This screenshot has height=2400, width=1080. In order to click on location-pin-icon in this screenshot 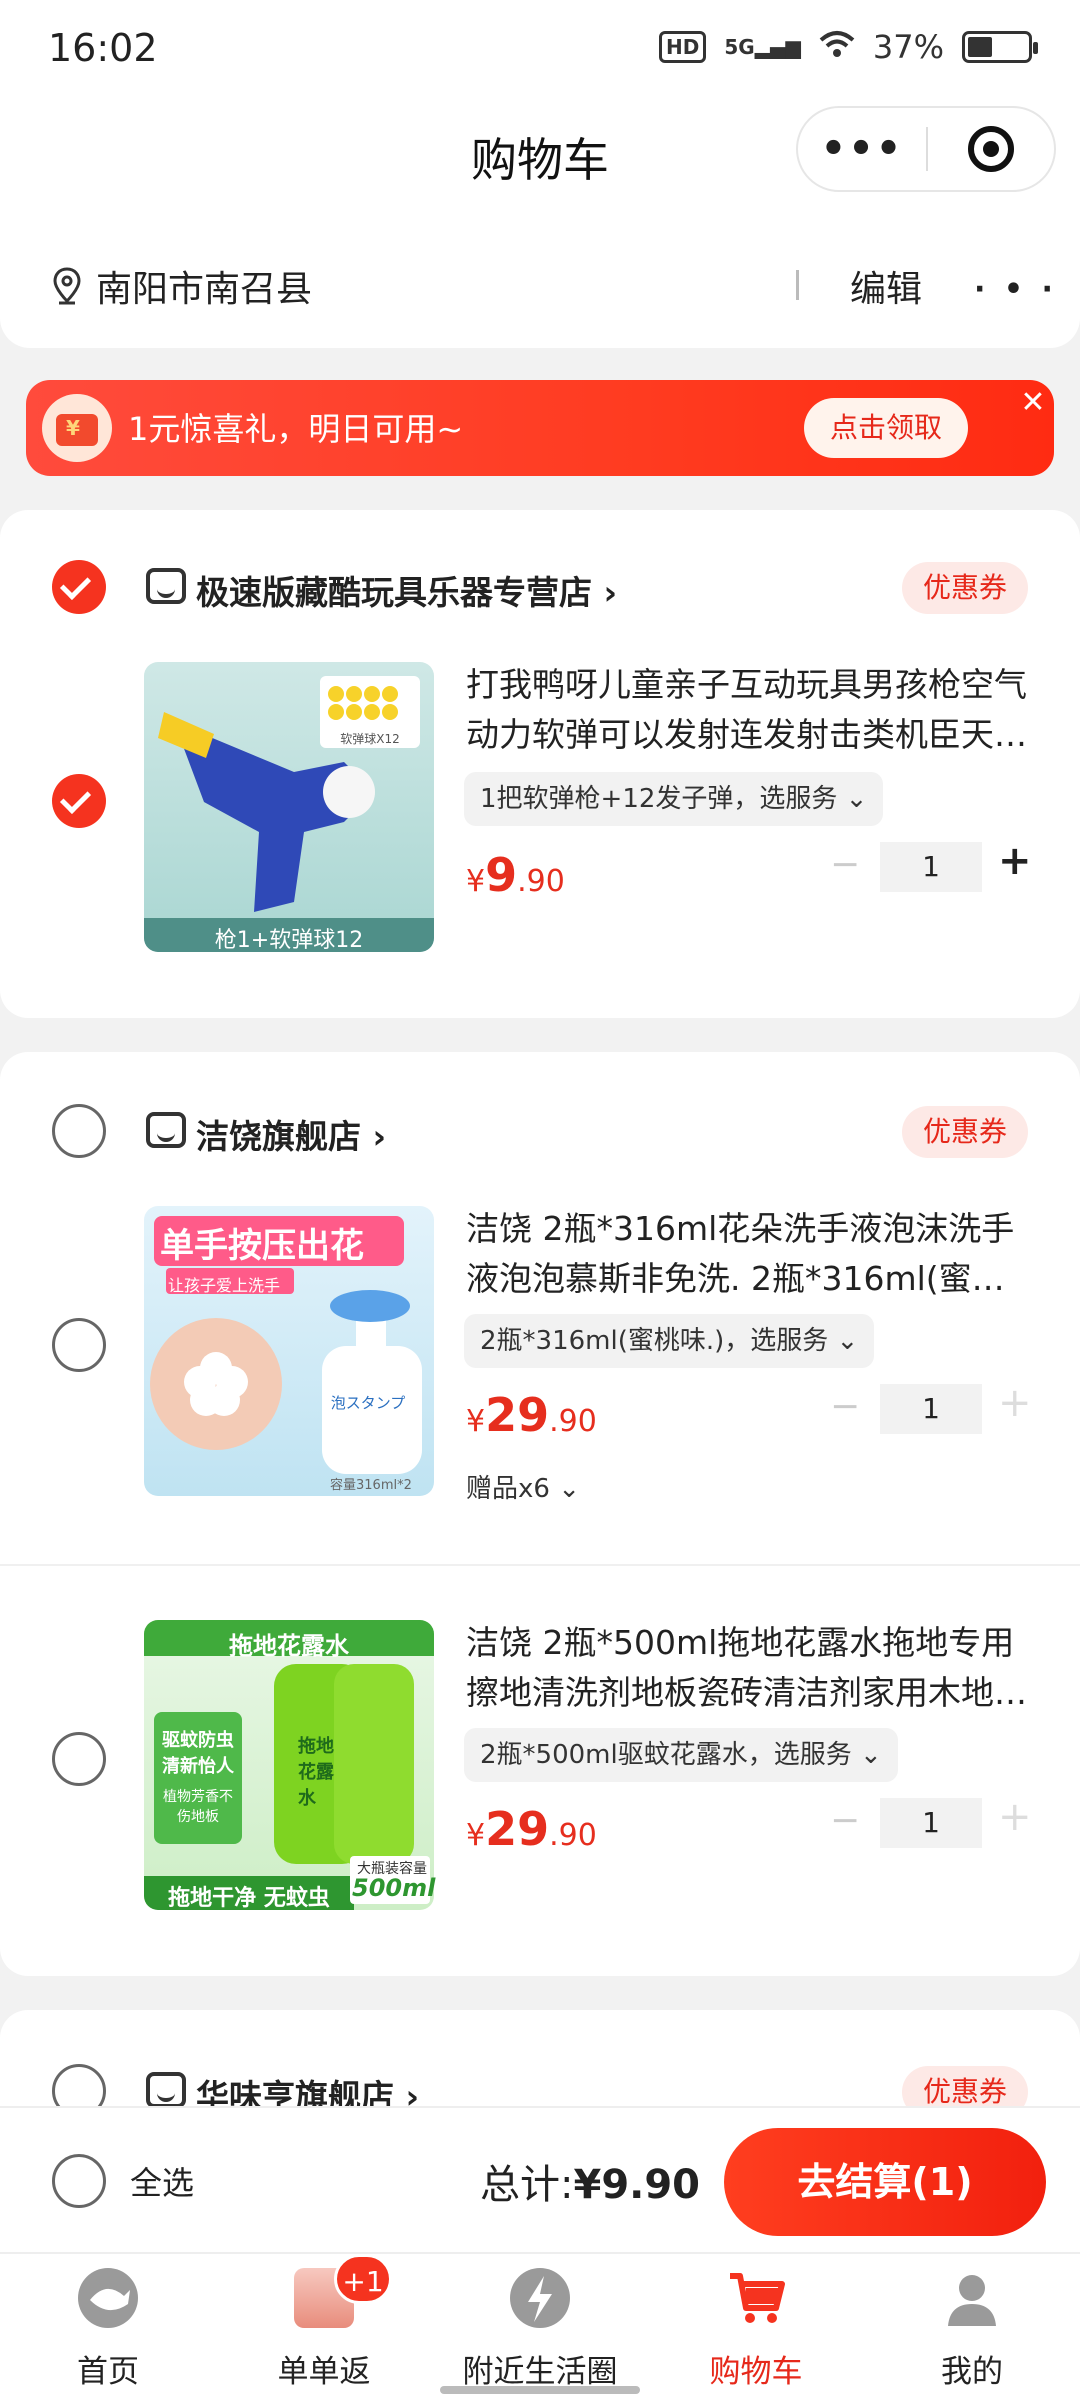, I will do `click(67, 288)`.